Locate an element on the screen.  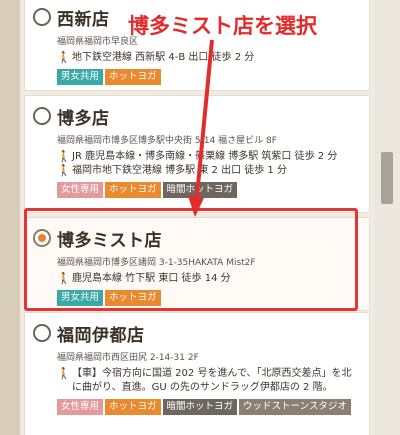
store-tags: 女性専用 ホットヨガ 暗闇ホットヨガ ウッドストーンスタジオ is located at coordinates (209, 407).